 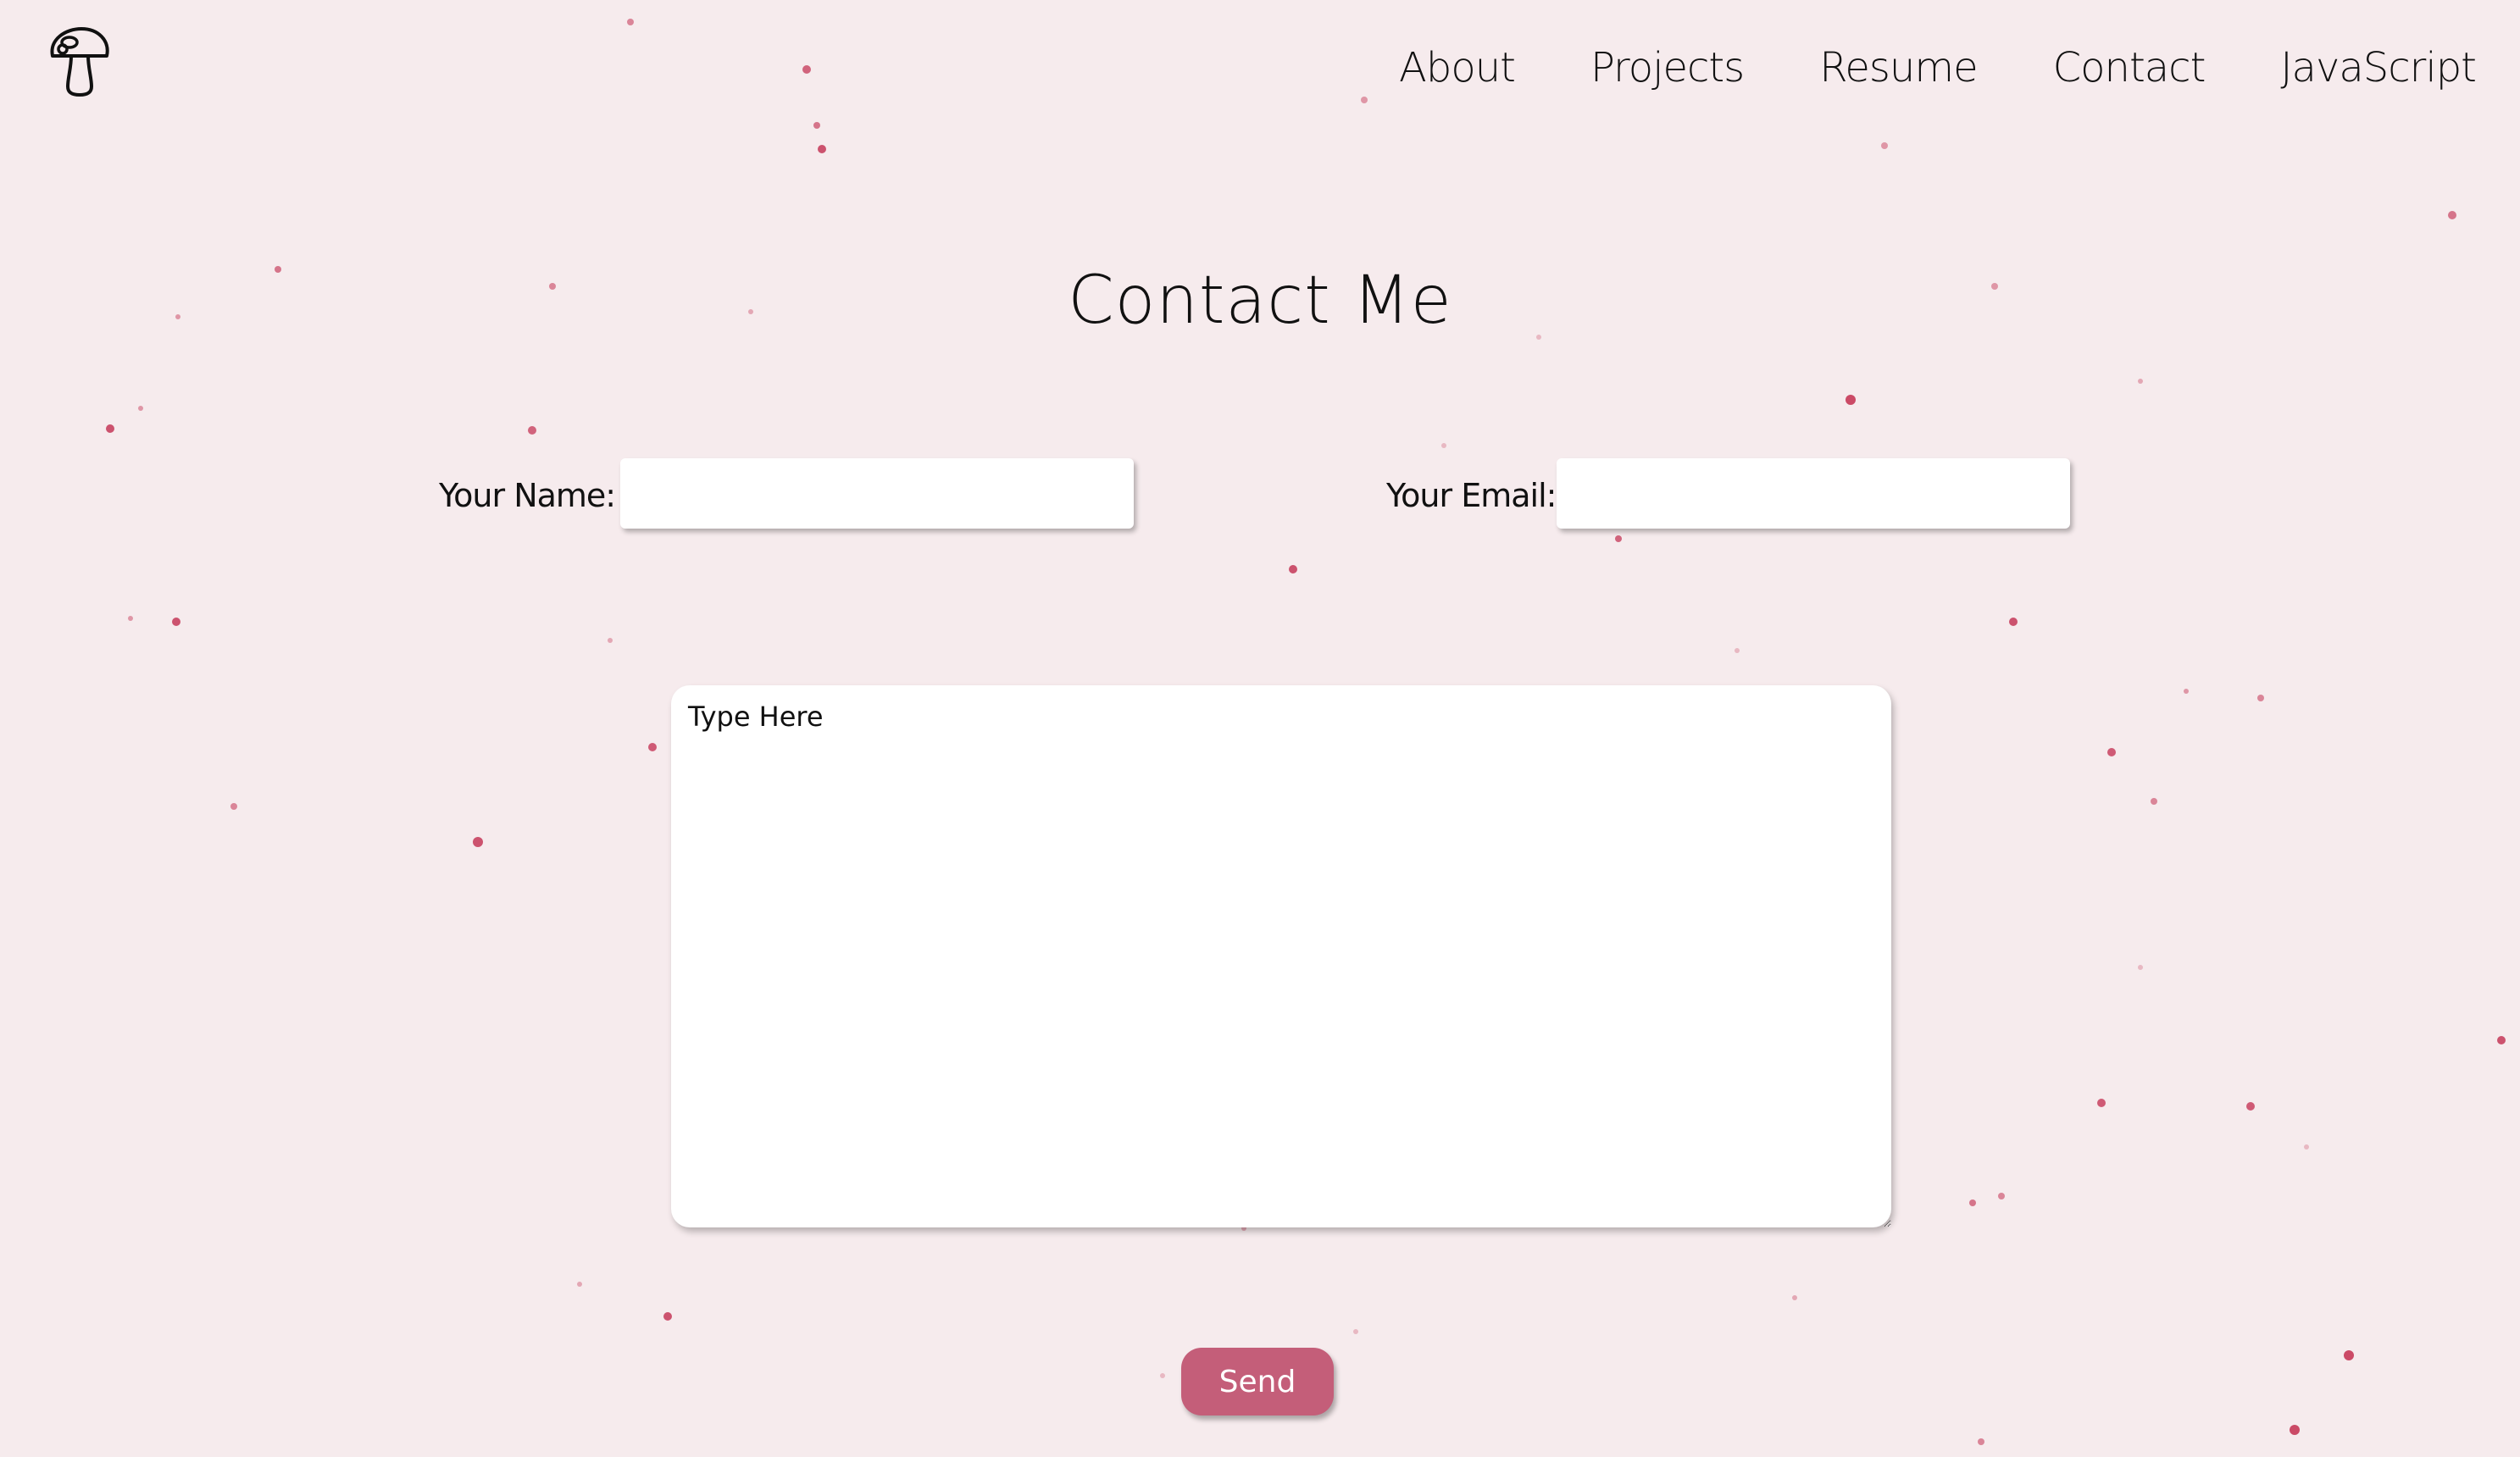 What do you see at coordinates (1668, 68) in the screenshot?
I see `nav-link-projects: Projects` at bounding box center [1668, 68].